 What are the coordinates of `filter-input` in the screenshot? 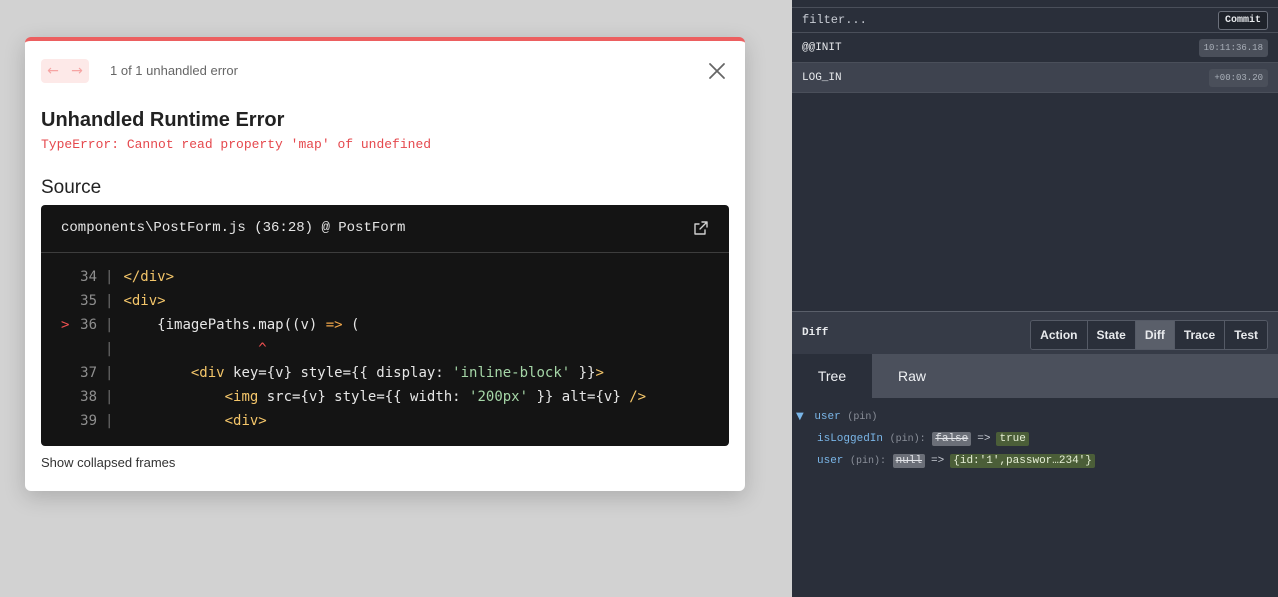 It's located at (1002, 20).